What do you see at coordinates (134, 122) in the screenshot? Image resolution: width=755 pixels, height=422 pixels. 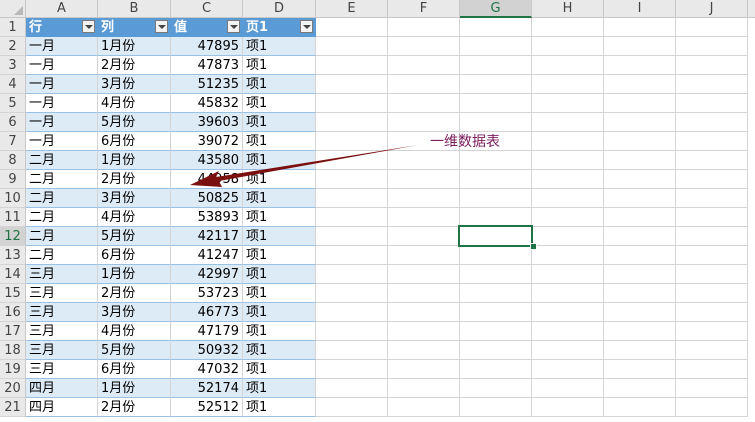 I see `table-cell: 5月份` at bounding box center [134, 122].